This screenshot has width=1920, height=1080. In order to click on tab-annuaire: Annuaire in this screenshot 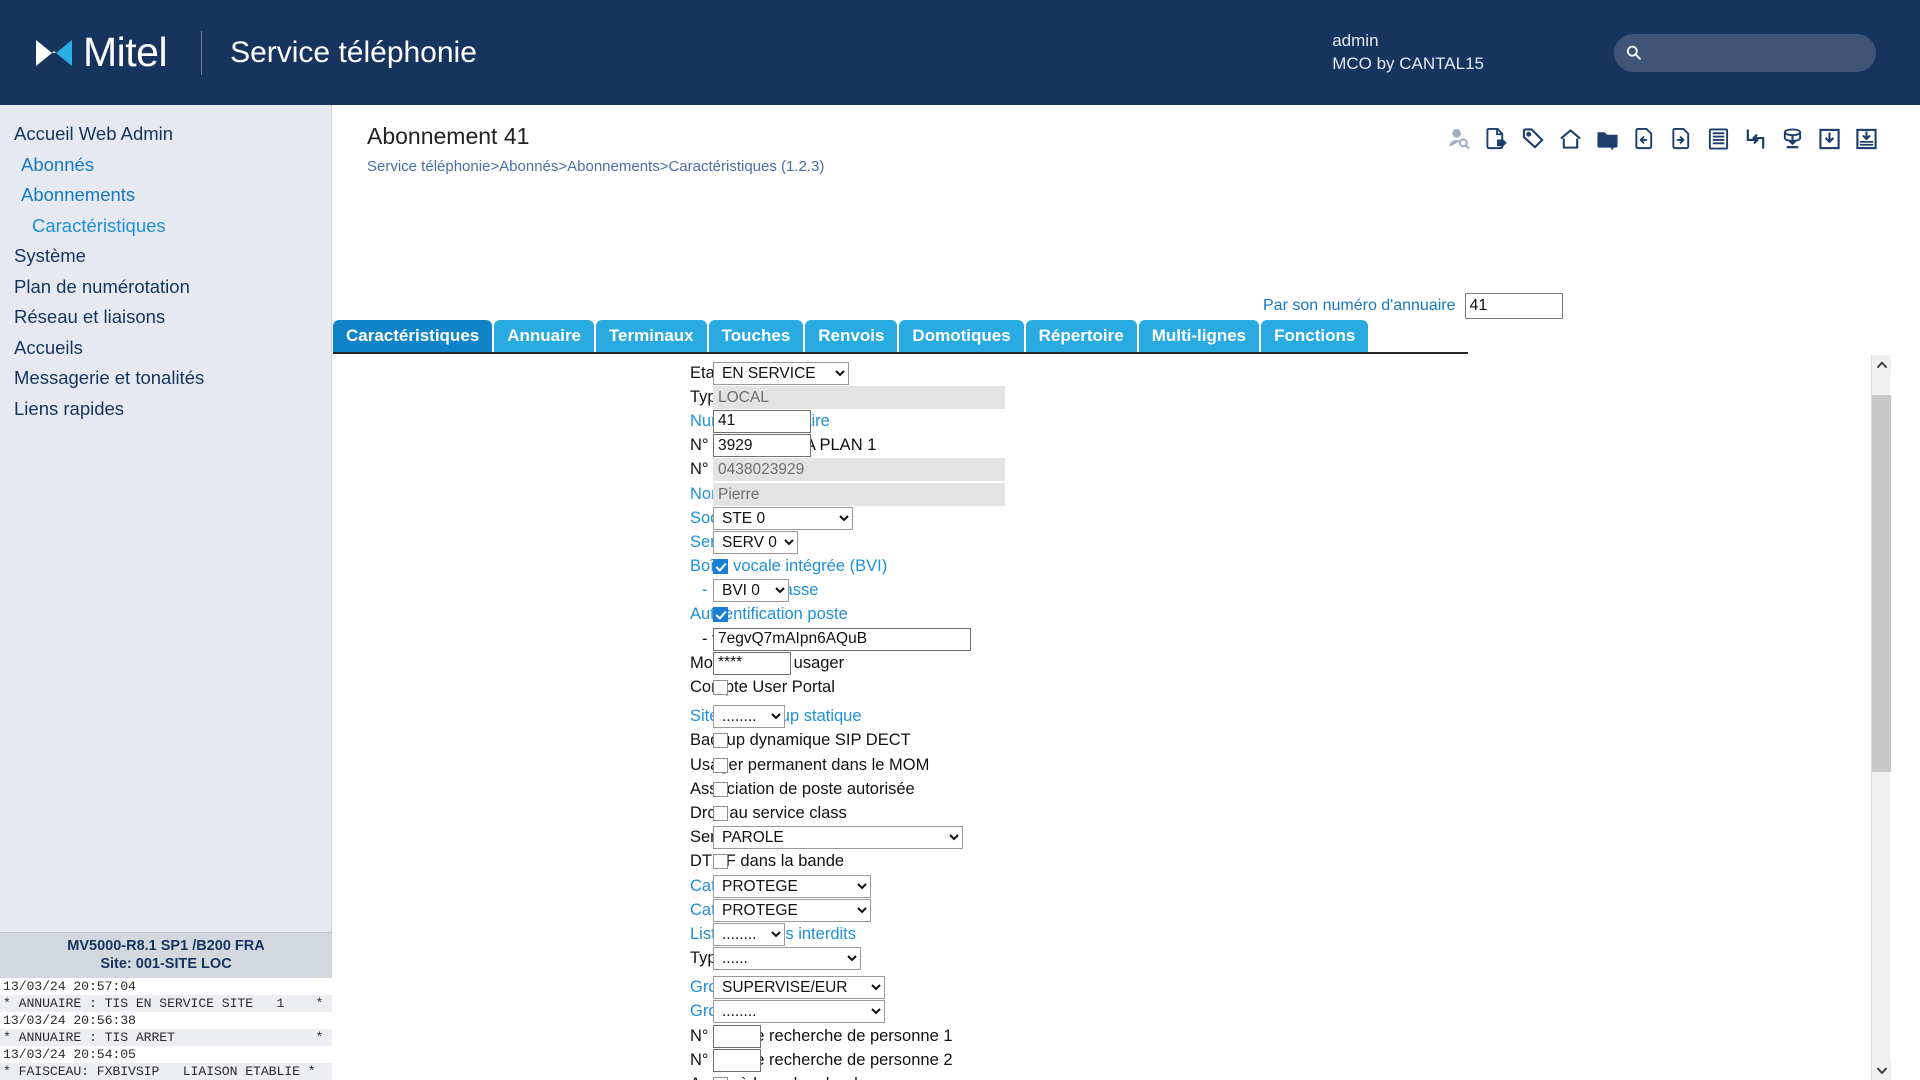, I will do `click(544, 337)`.